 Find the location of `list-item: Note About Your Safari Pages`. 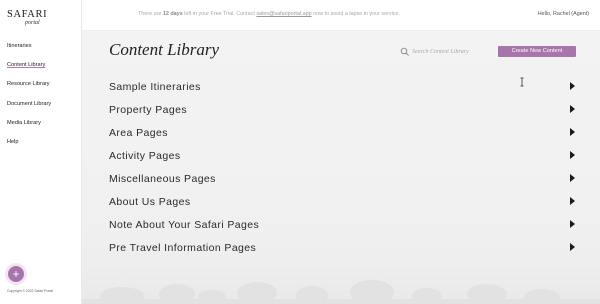

list-item: Note About Your Safari Pages is located at coordinates (342, 225).